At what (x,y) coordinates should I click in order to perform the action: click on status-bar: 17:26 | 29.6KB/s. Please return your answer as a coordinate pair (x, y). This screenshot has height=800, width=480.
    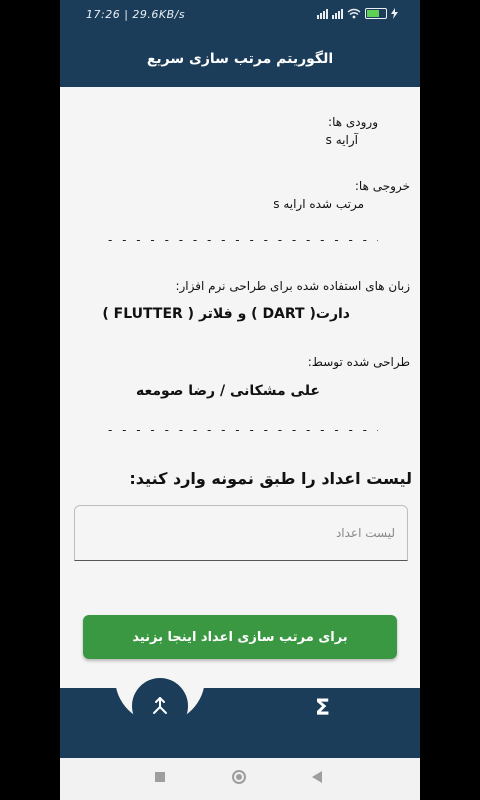
    Looking at the image, I should click on (240, 15).